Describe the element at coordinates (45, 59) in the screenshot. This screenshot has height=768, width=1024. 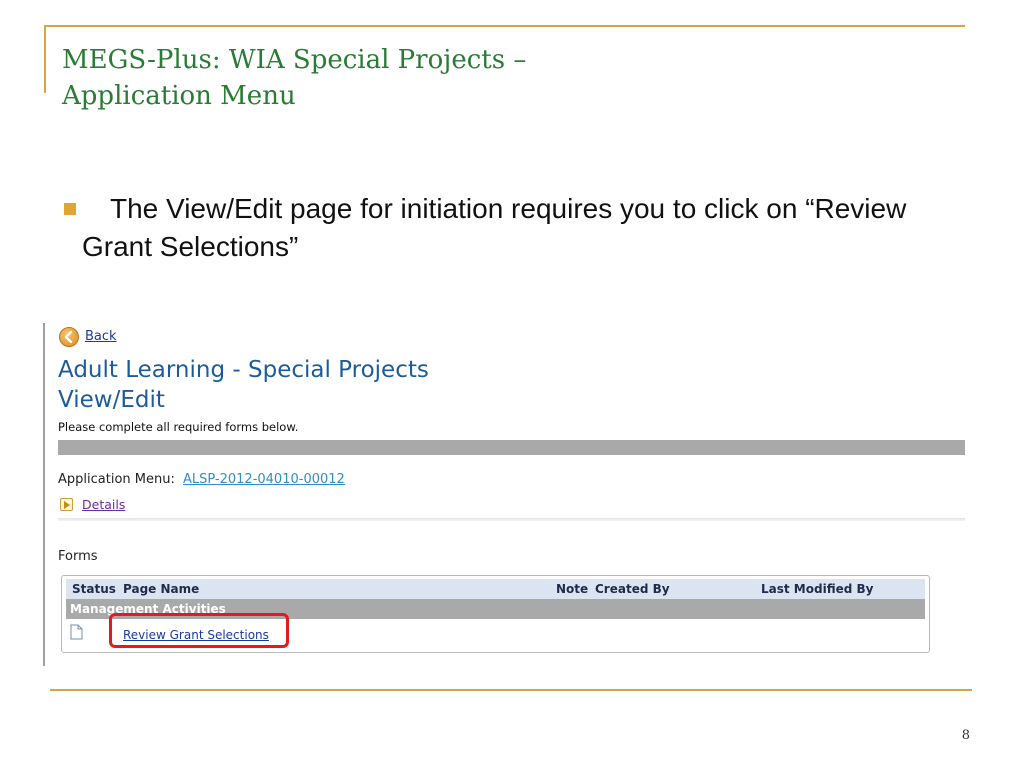
I see `frame-left-rule` at that location.